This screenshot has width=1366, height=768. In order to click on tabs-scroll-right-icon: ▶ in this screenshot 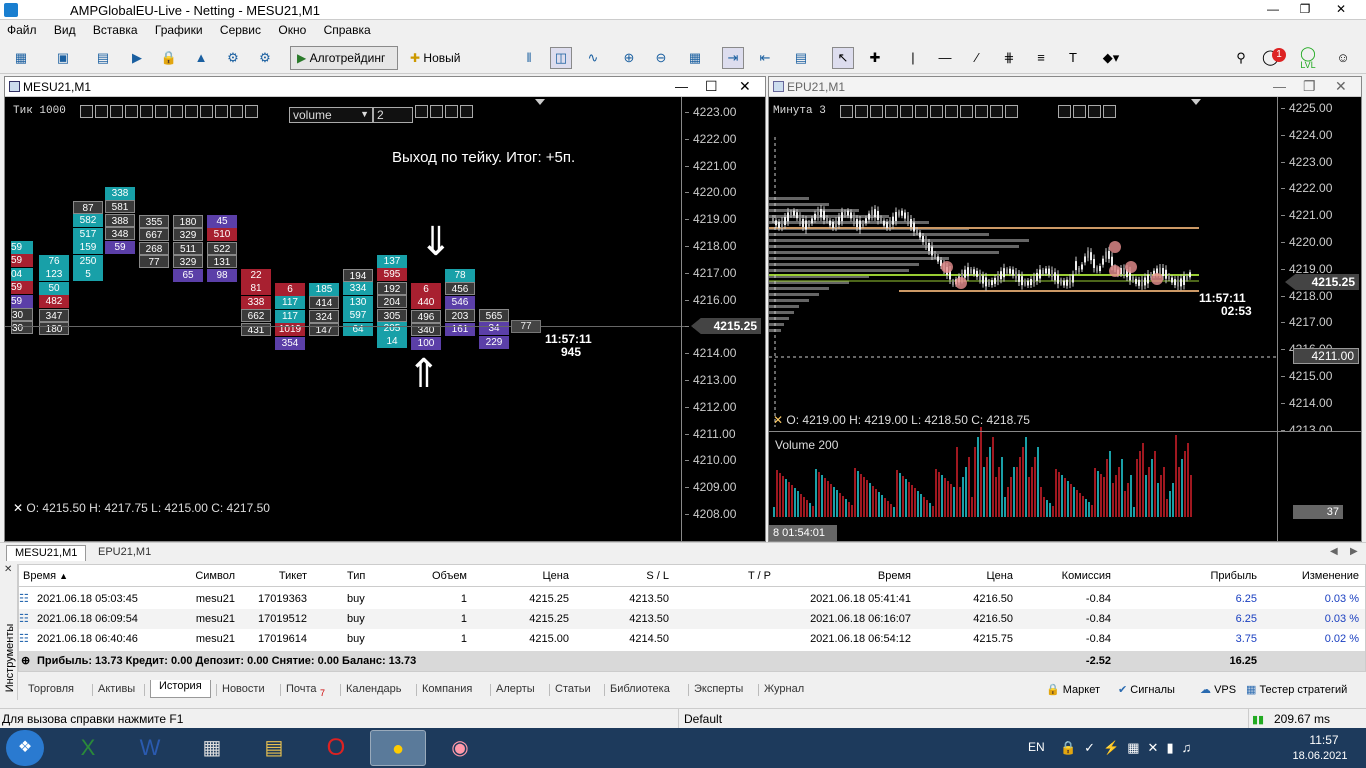, I will do `click(1354, 551)`.